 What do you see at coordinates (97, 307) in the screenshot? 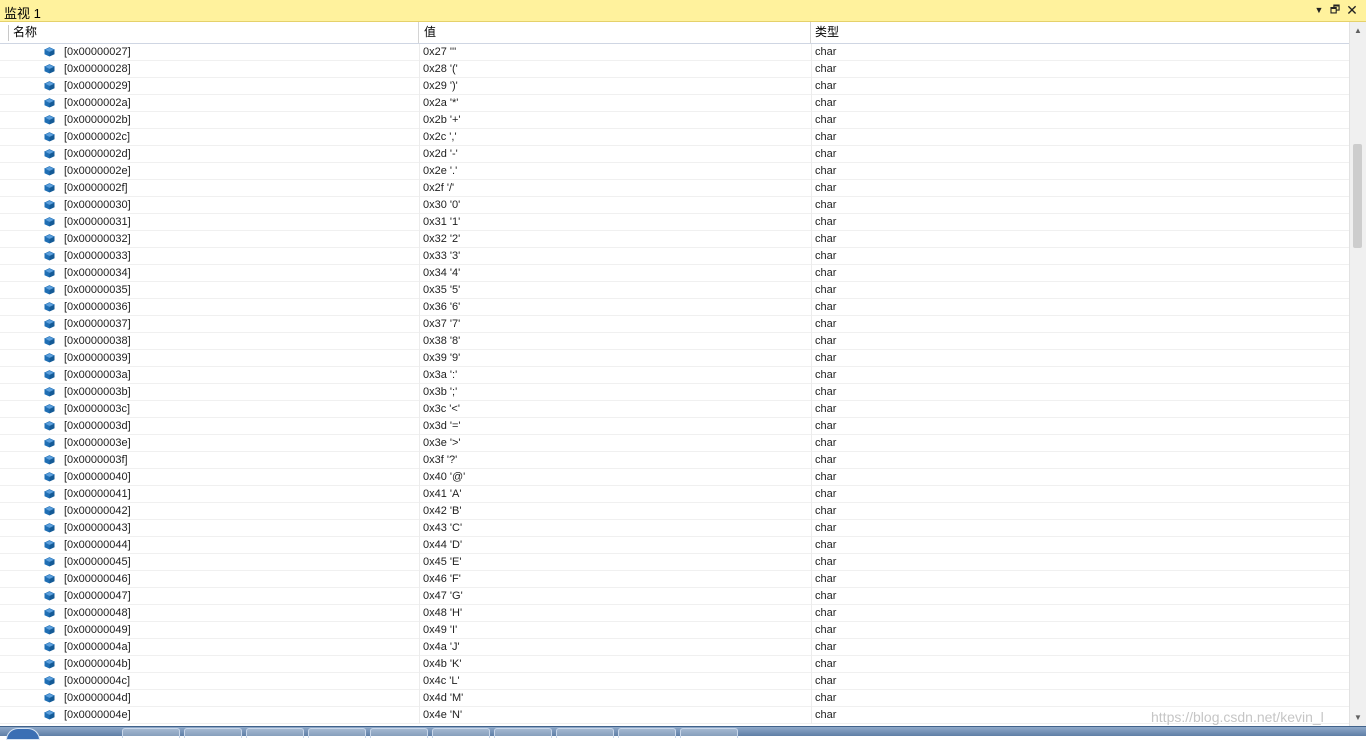
I see `row-name: [0x00000036]` at bounding box center [97, 307].